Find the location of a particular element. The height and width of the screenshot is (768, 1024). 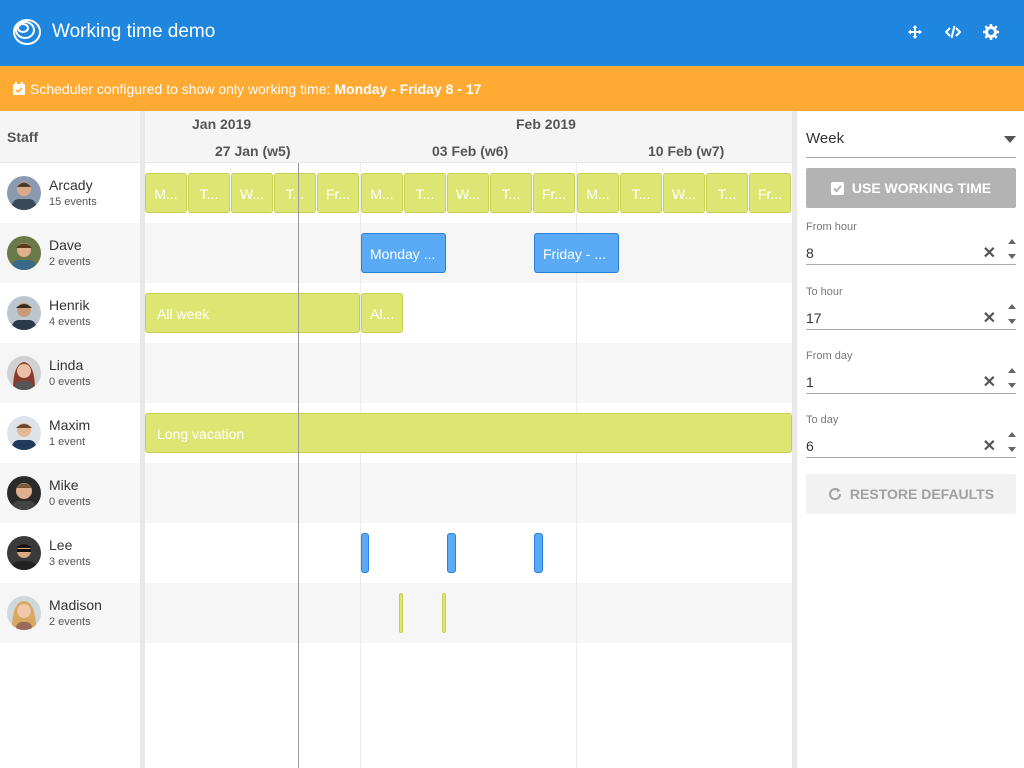

staff-row: Henrik 4 events is located at coordinates (70, 313).